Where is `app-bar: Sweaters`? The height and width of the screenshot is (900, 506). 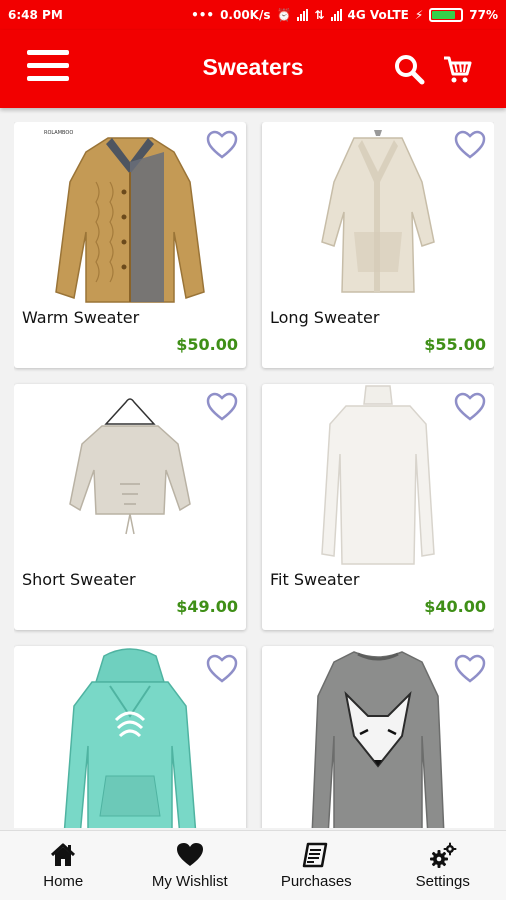 app-bar: Sweaters is located at coordinates (253, 69).